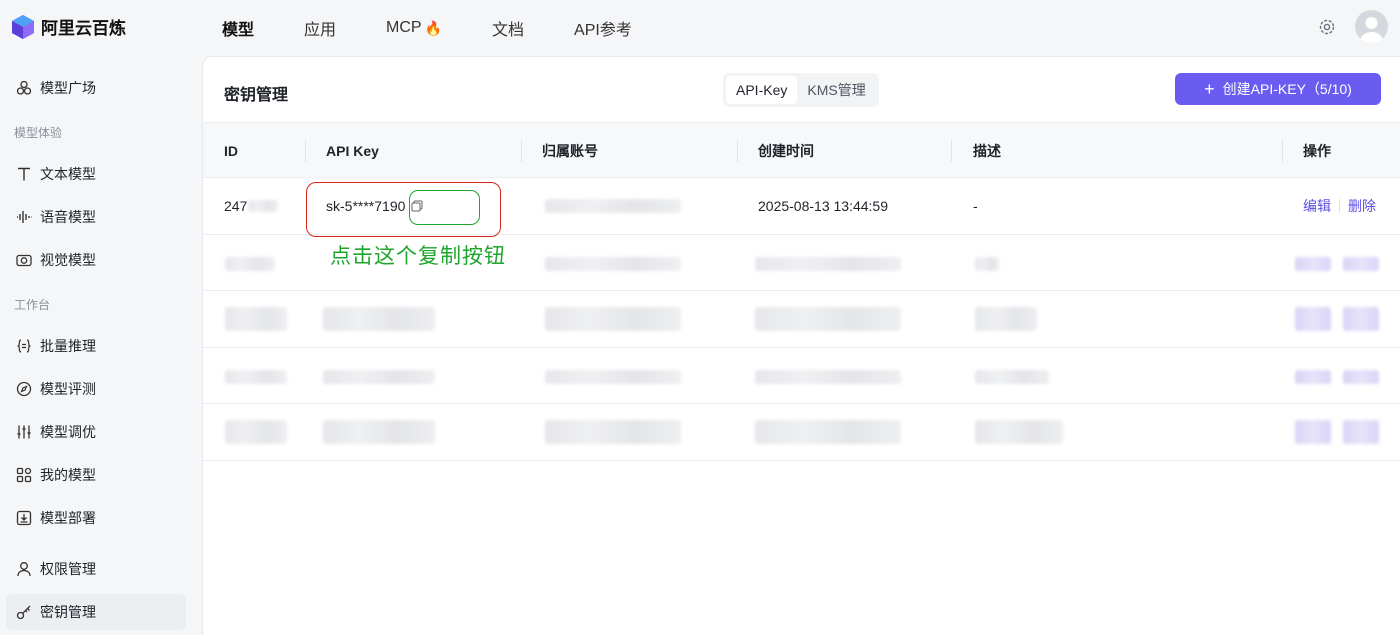 This screenshot has height=635, width=1400. I want to click on sidebar-item-model-tuning: 模型调优, so click(96, 432).